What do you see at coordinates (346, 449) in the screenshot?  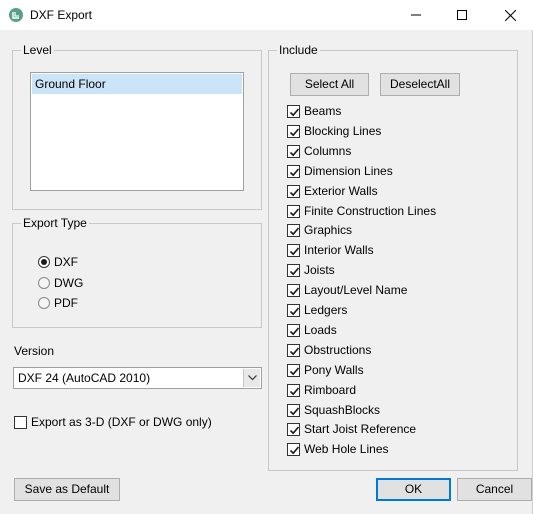 I see `include-item-label: Web Hole Lines` at bounding box center [346, 449].